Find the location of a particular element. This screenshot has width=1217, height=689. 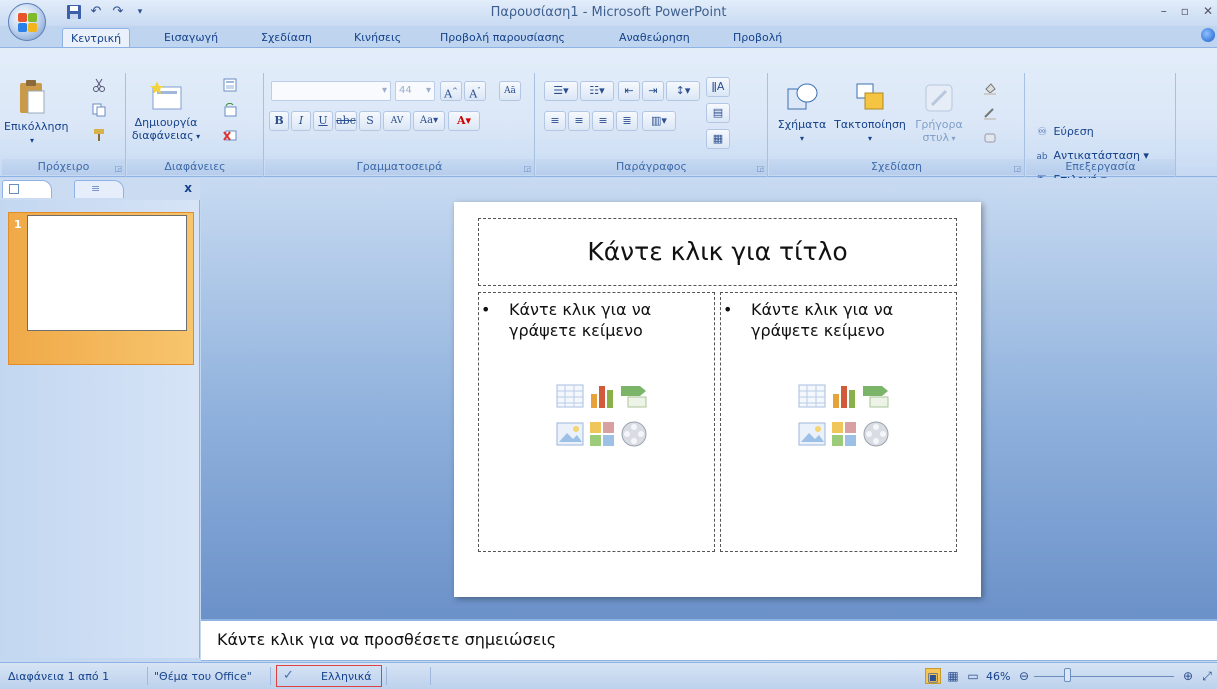

copy-icon is located at coordinates (99, 110).